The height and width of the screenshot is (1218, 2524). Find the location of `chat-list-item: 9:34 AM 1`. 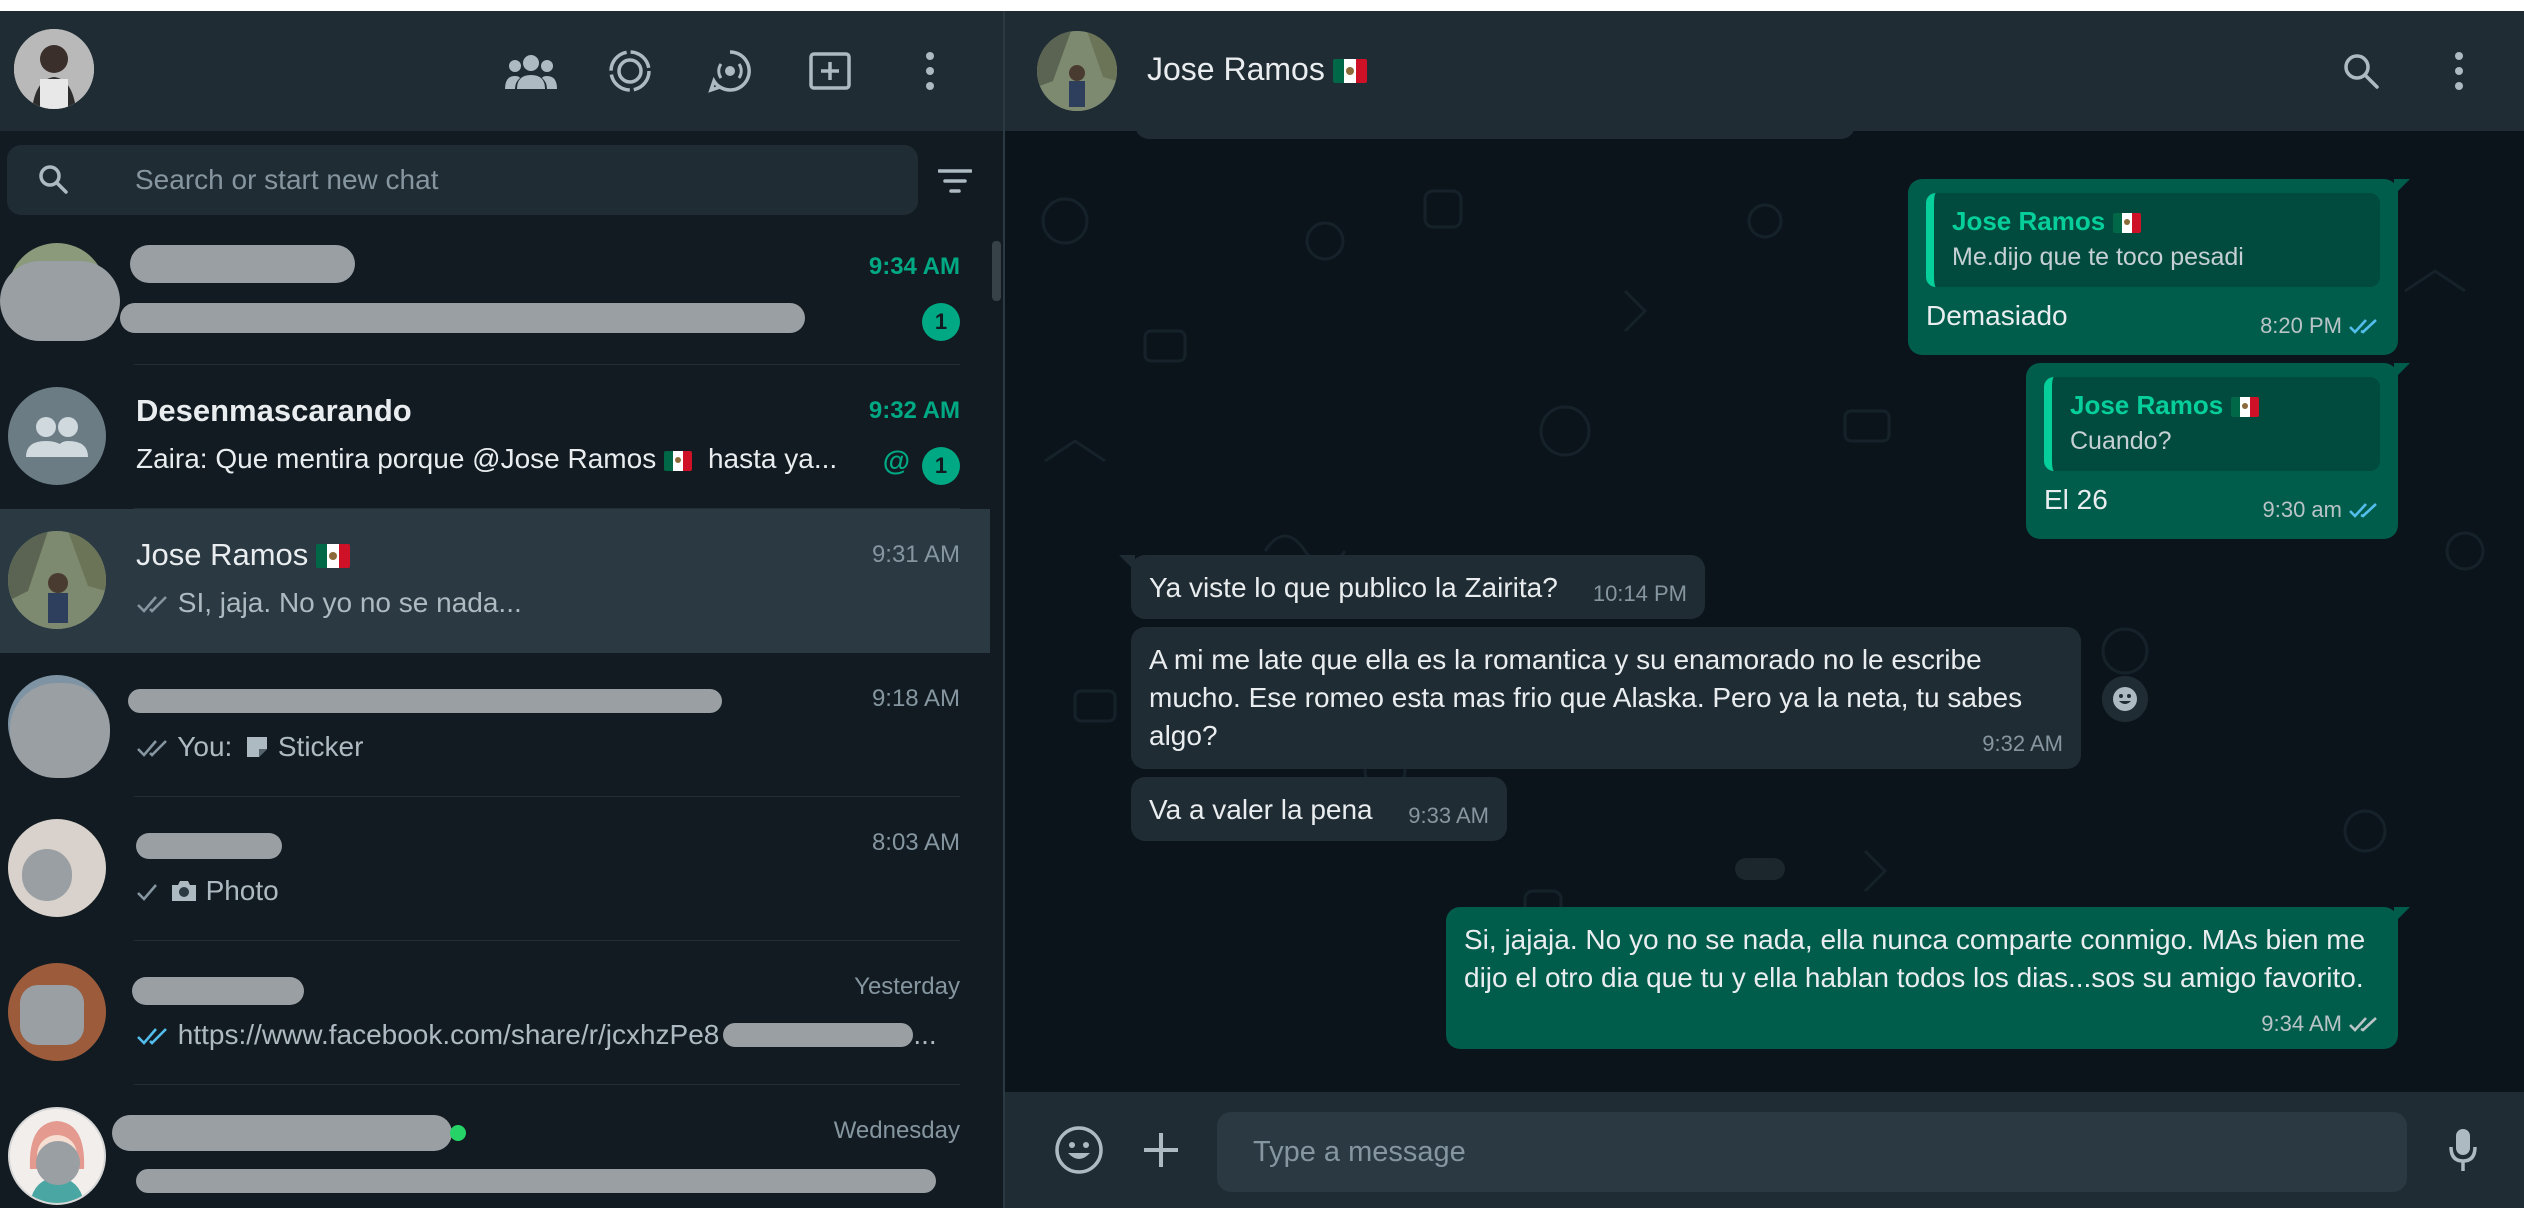

chat-list-item: 9:34 AM 1 is located at coordinates (495, 298).